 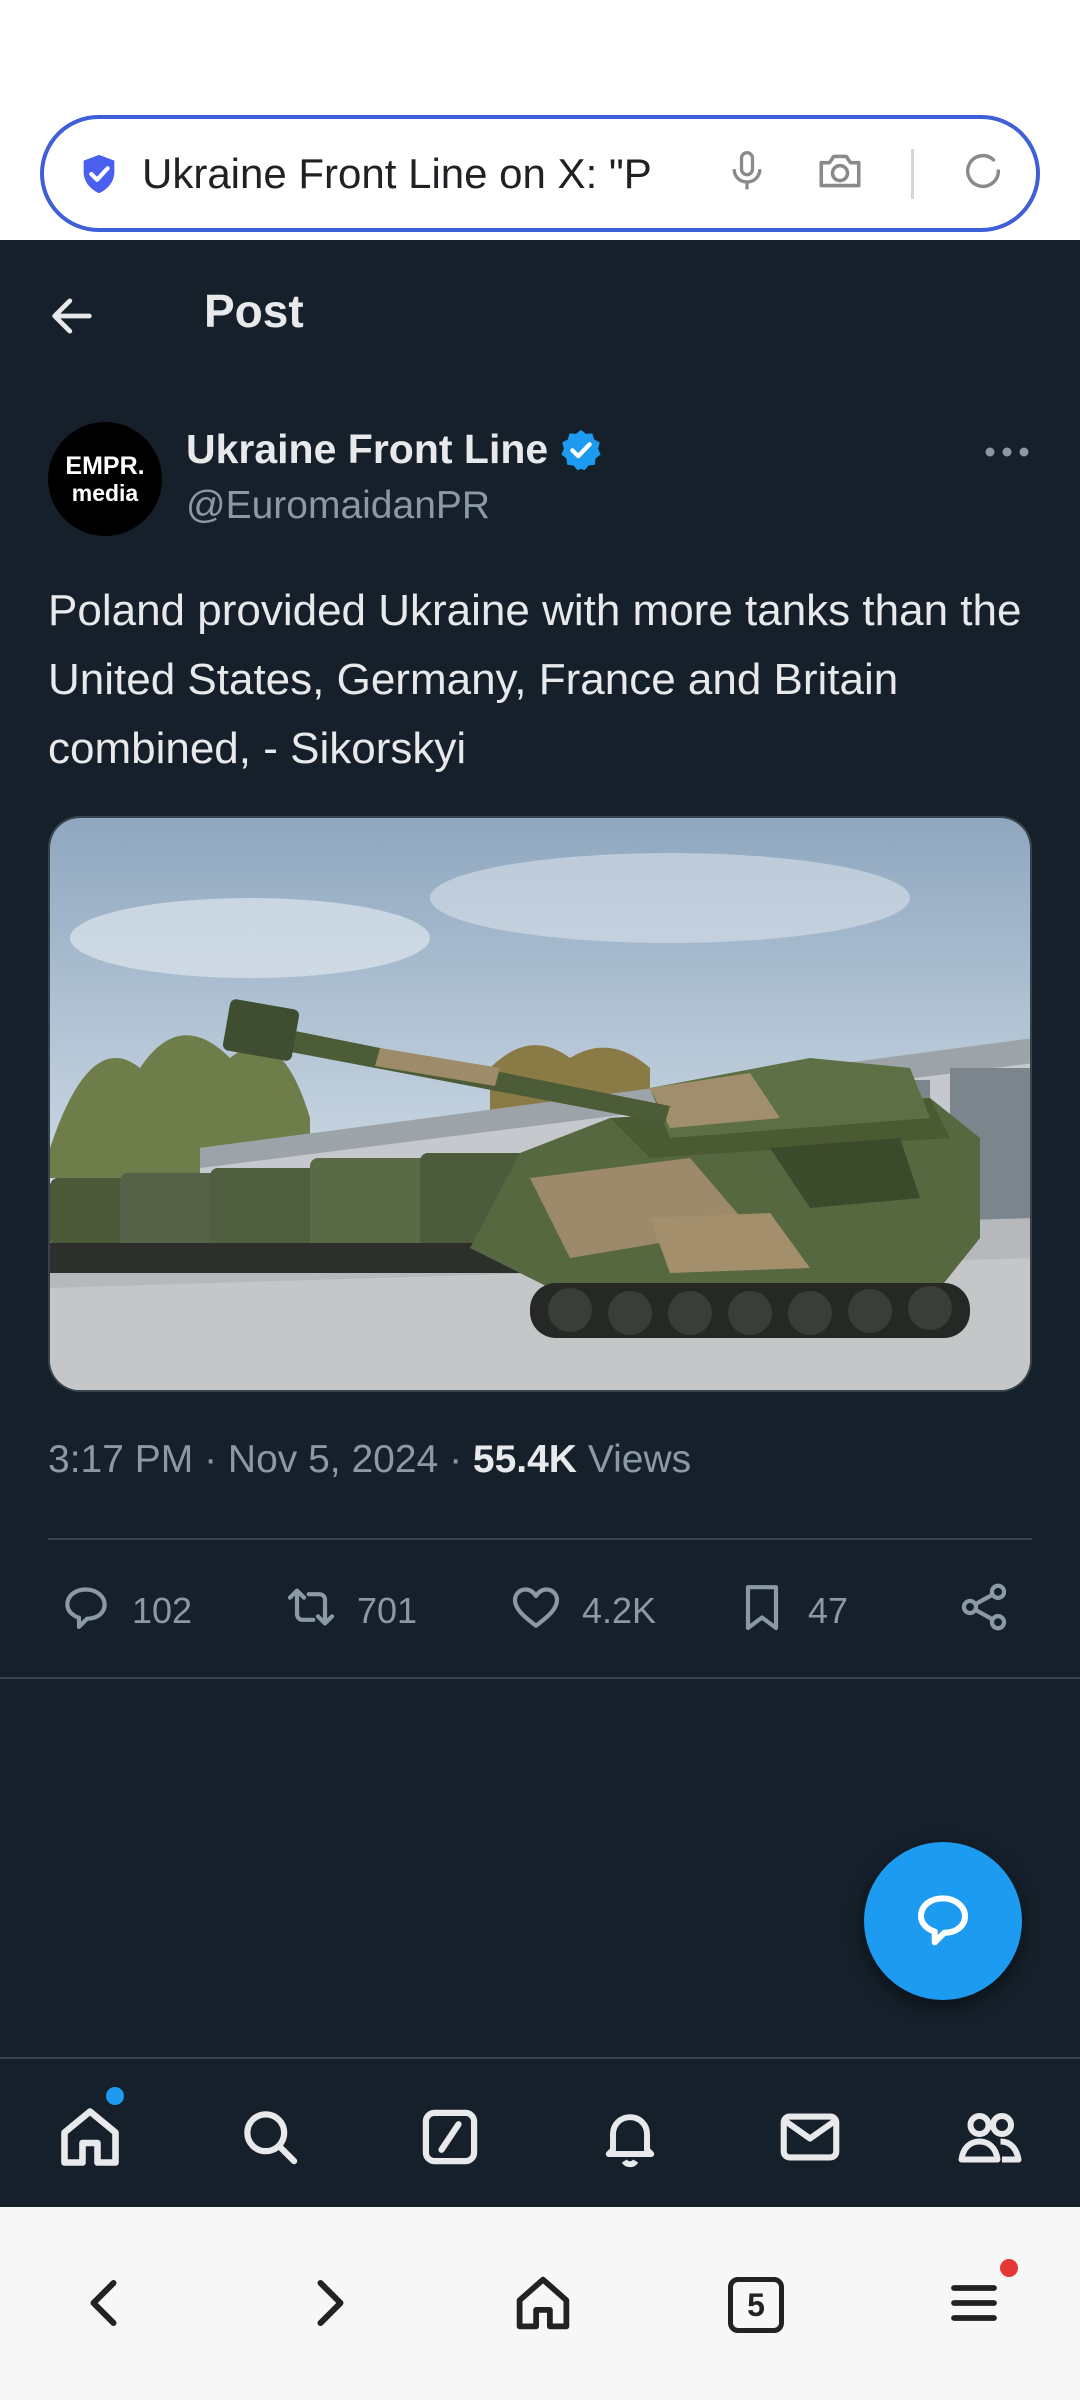 What do you see at coordinates (311, 1611) in the screenshot?
I see `repost-icon` at bounding box center [311, 1611].